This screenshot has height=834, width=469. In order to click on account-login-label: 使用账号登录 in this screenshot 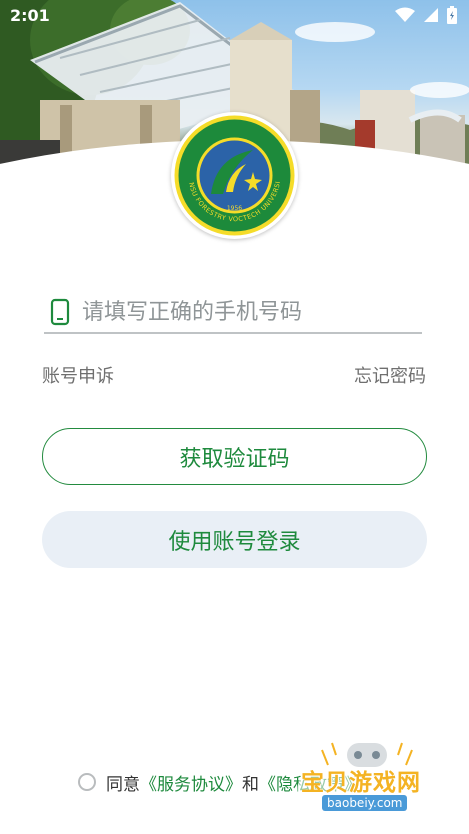, I will do `click(234, 542)`.